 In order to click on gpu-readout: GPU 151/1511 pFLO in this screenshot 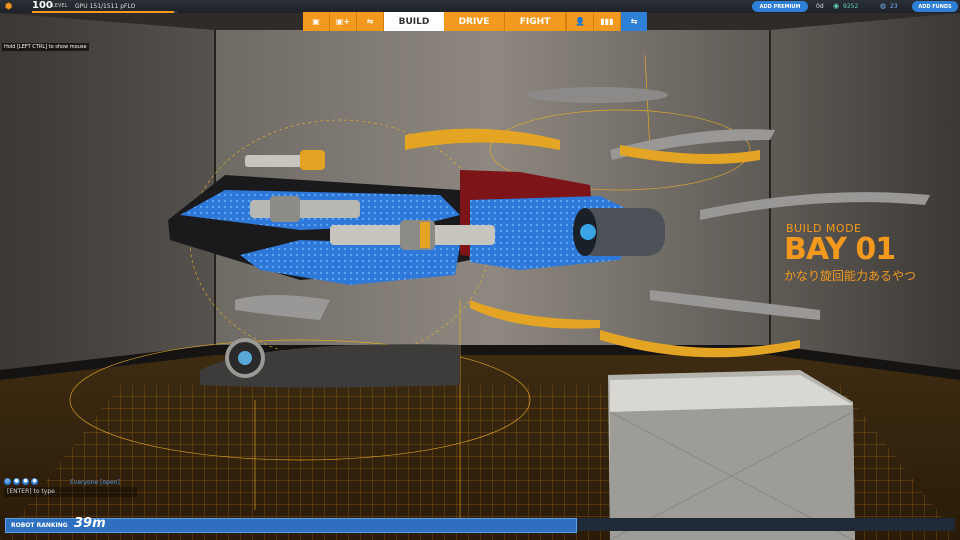, I will do `click(105, 6)`.